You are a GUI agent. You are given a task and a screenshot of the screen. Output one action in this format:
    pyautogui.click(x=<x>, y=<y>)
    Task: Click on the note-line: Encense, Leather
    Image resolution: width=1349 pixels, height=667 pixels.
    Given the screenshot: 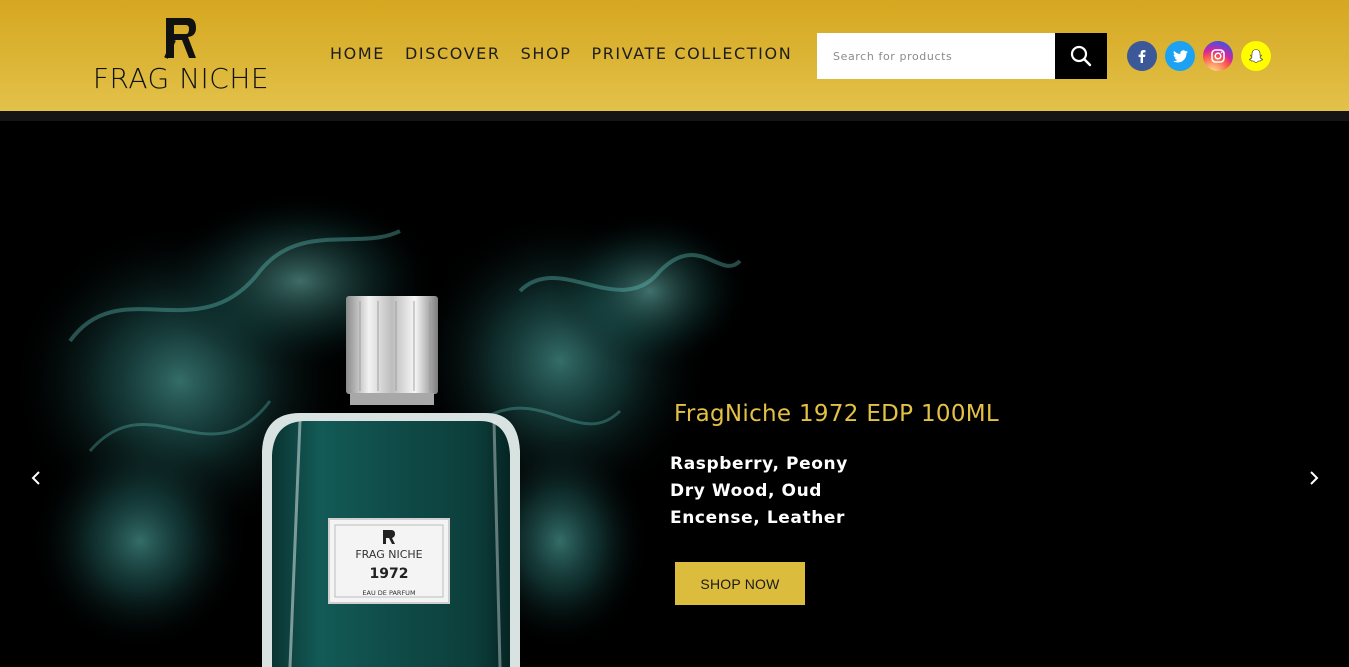 What is the action you would take?
    pyautogui.click(x=758, y=518)
    